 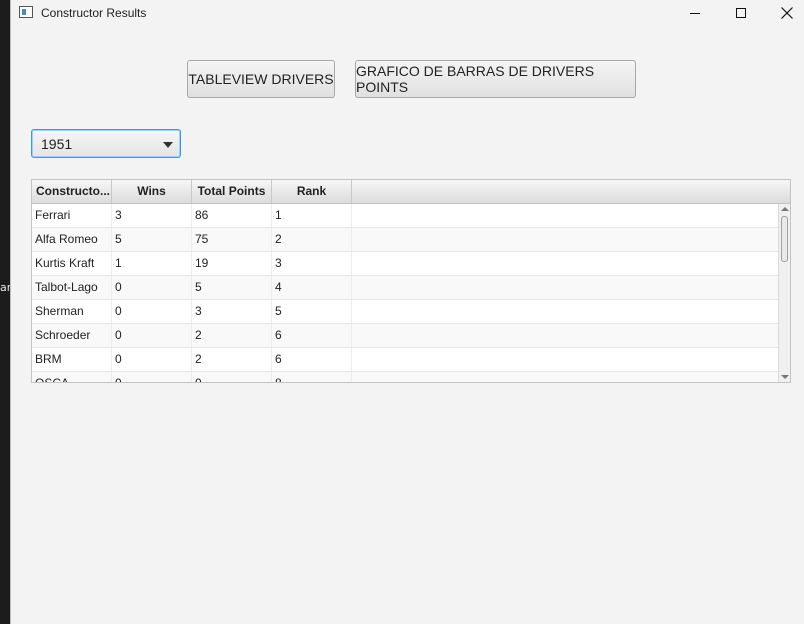 What do you see at coordinates (106, 143) in the screenshot?
I see `year-combobox: 1951` at bounding box center [106, 143].